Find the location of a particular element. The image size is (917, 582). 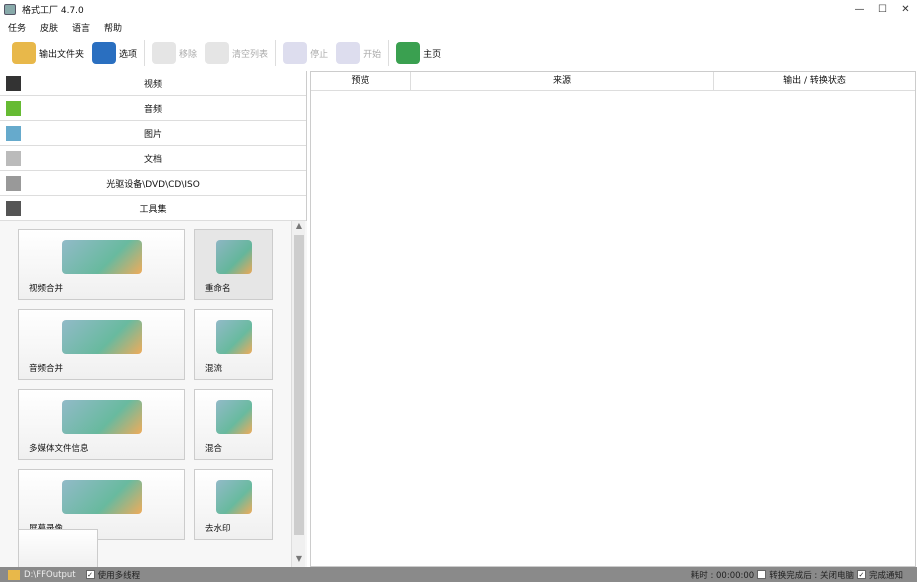

menu-task: 任务 is located at coordinates (17, 27).